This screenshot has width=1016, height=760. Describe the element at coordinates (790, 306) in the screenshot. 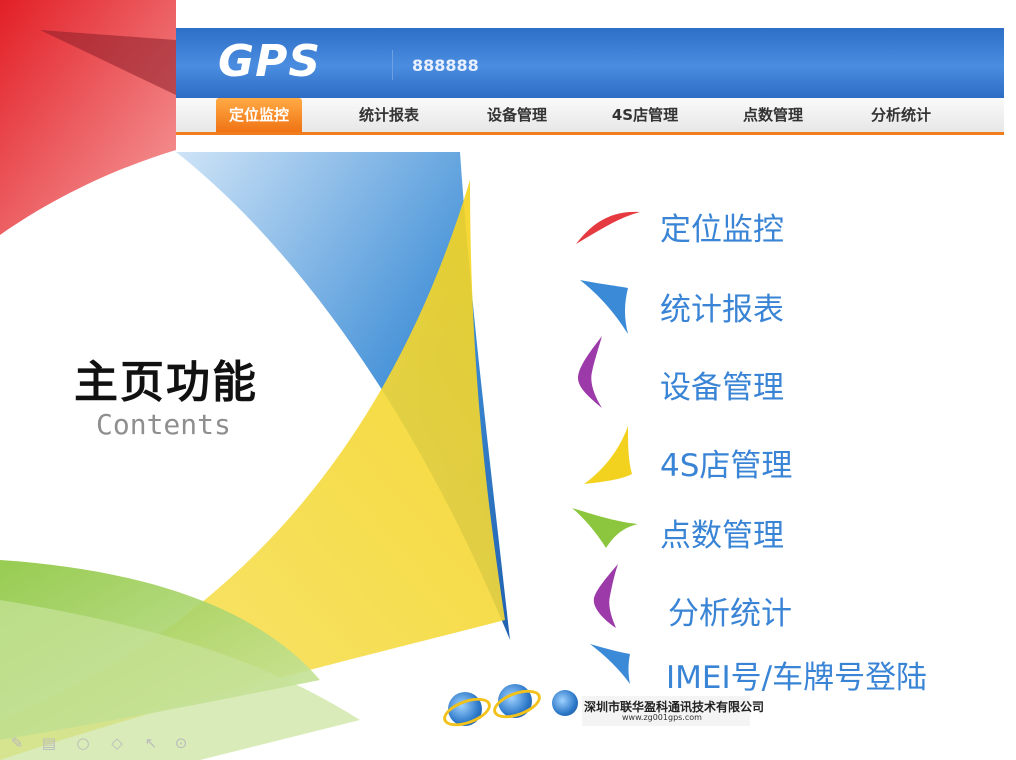

I see `menu-item-statistics-report: 统计报表` at that location.